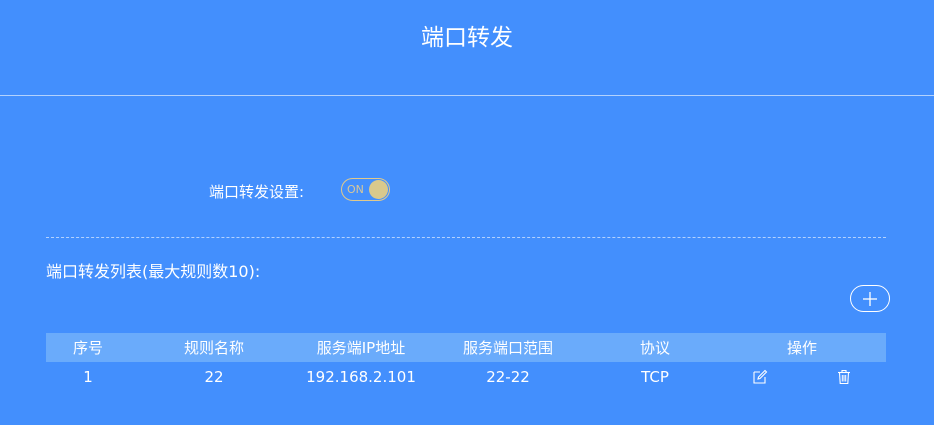  What do you see at coordinates (466, 237) in the screenshot?
I see `section-divider` at bounding box center [466, 237].